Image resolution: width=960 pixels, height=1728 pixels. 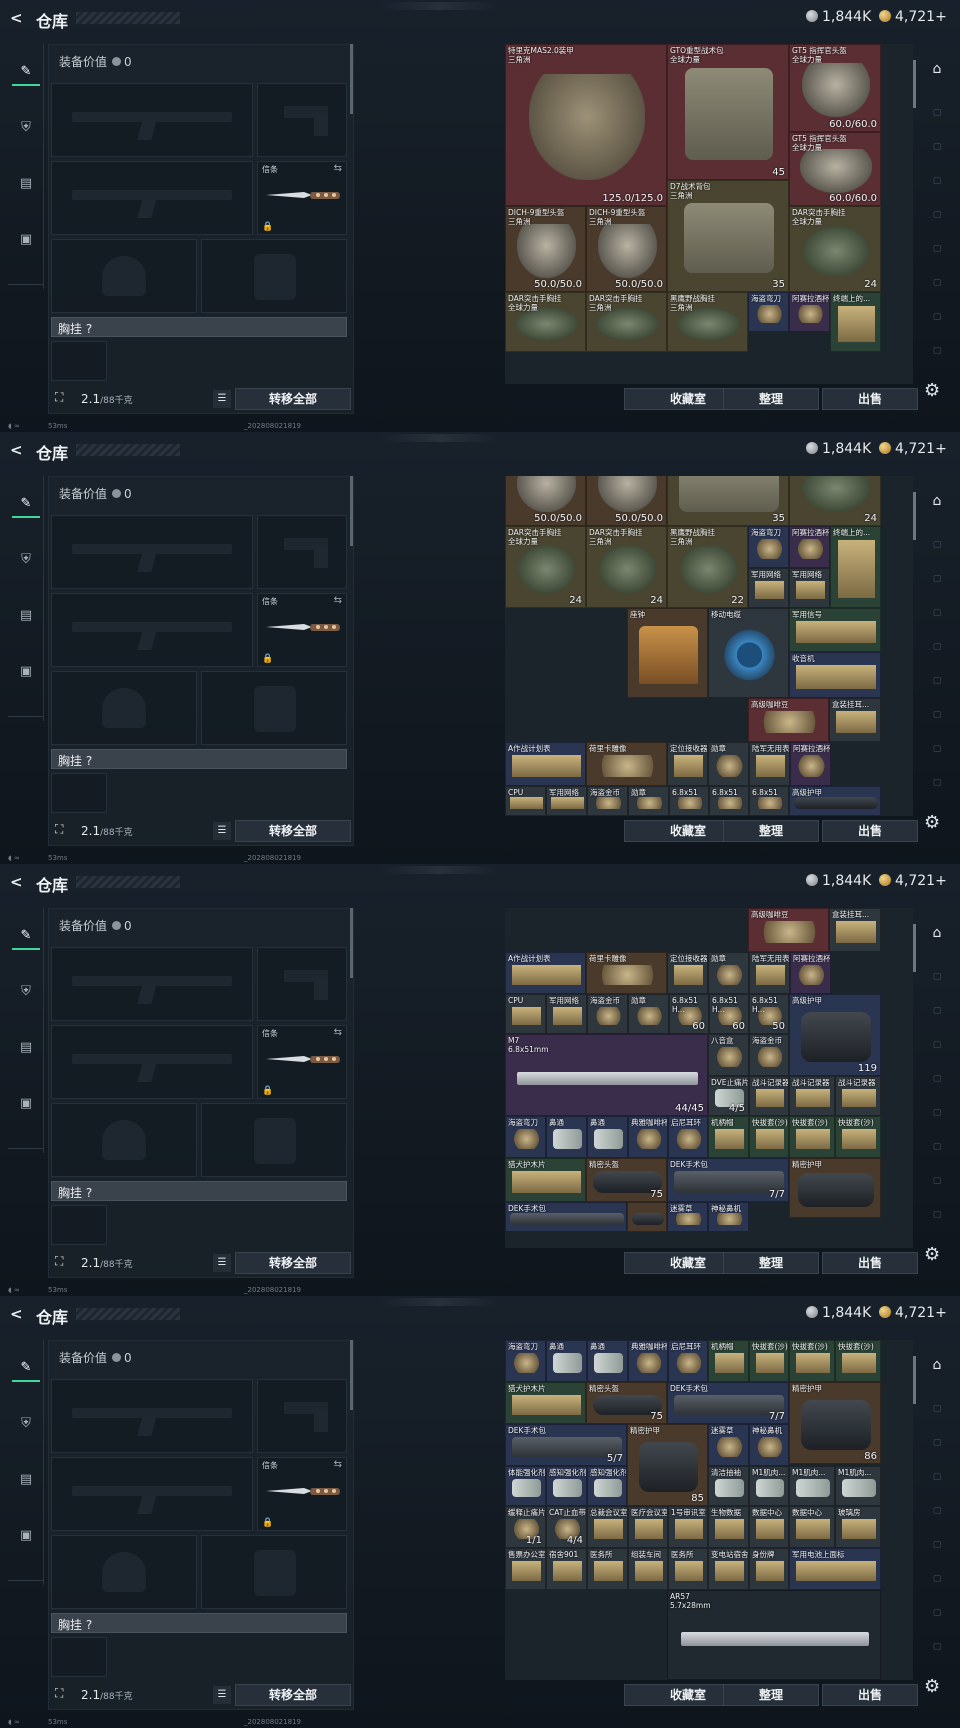 What do you see at coordinates (937, 69) in the screenshot?
I see `stash-warehouse-icon: ⌂` at bounding box center [937, 69].